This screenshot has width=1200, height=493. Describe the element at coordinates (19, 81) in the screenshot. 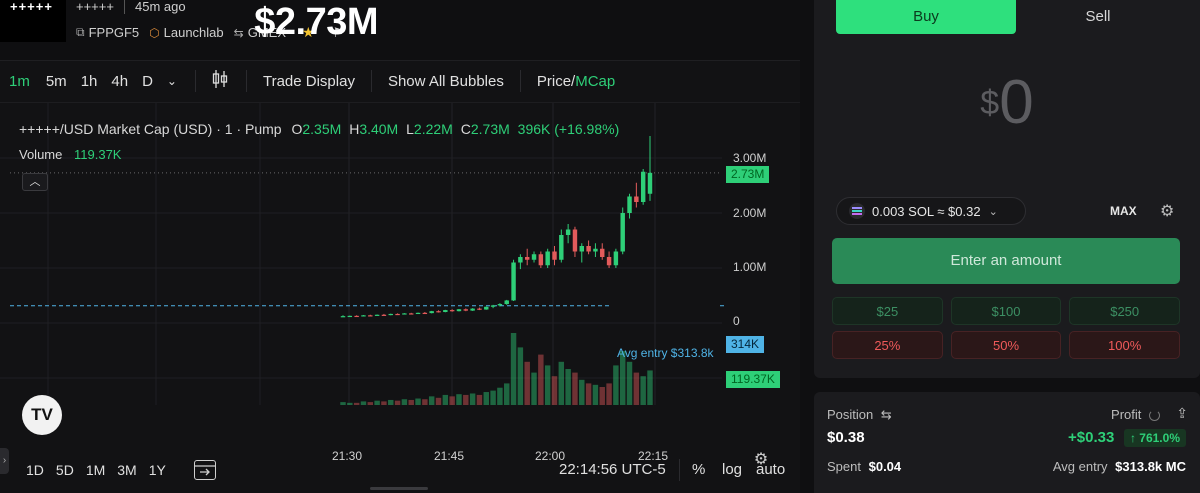

I see `interval-1m: 1m` at that location.